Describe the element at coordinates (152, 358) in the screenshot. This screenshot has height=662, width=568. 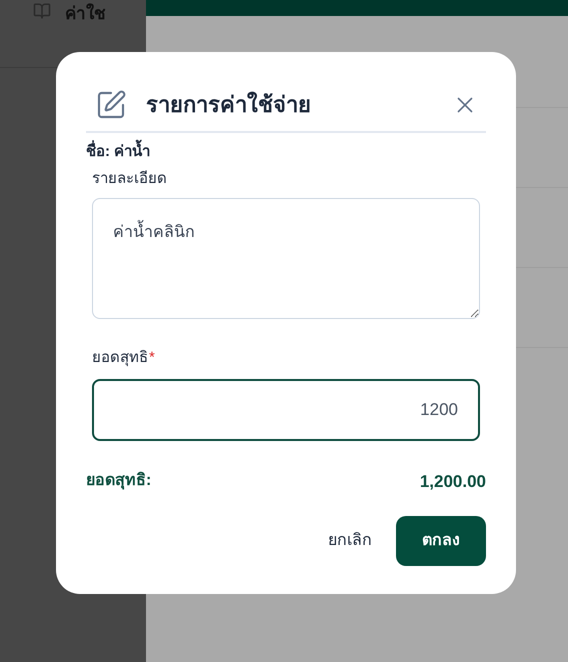
I see `required-mark: *` at that location.